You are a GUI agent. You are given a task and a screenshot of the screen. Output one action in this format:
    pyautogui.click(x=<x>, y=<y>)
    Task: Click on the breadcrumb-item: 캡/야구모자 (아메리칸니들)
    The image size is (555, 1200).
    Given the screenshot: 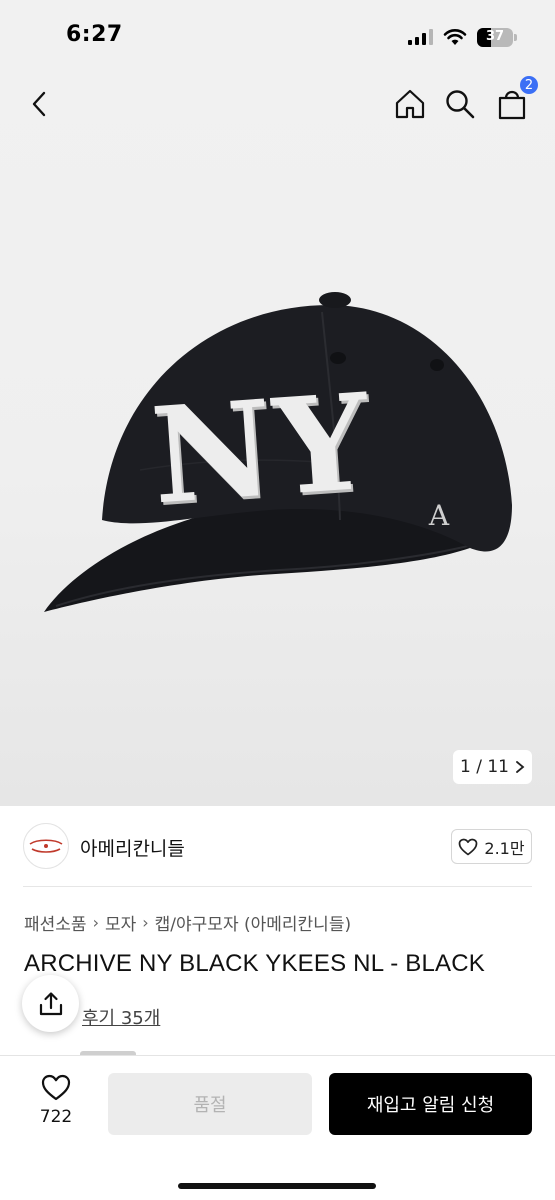 What is the action you would take?
    pyautogui.click(x=253, y=922)
    